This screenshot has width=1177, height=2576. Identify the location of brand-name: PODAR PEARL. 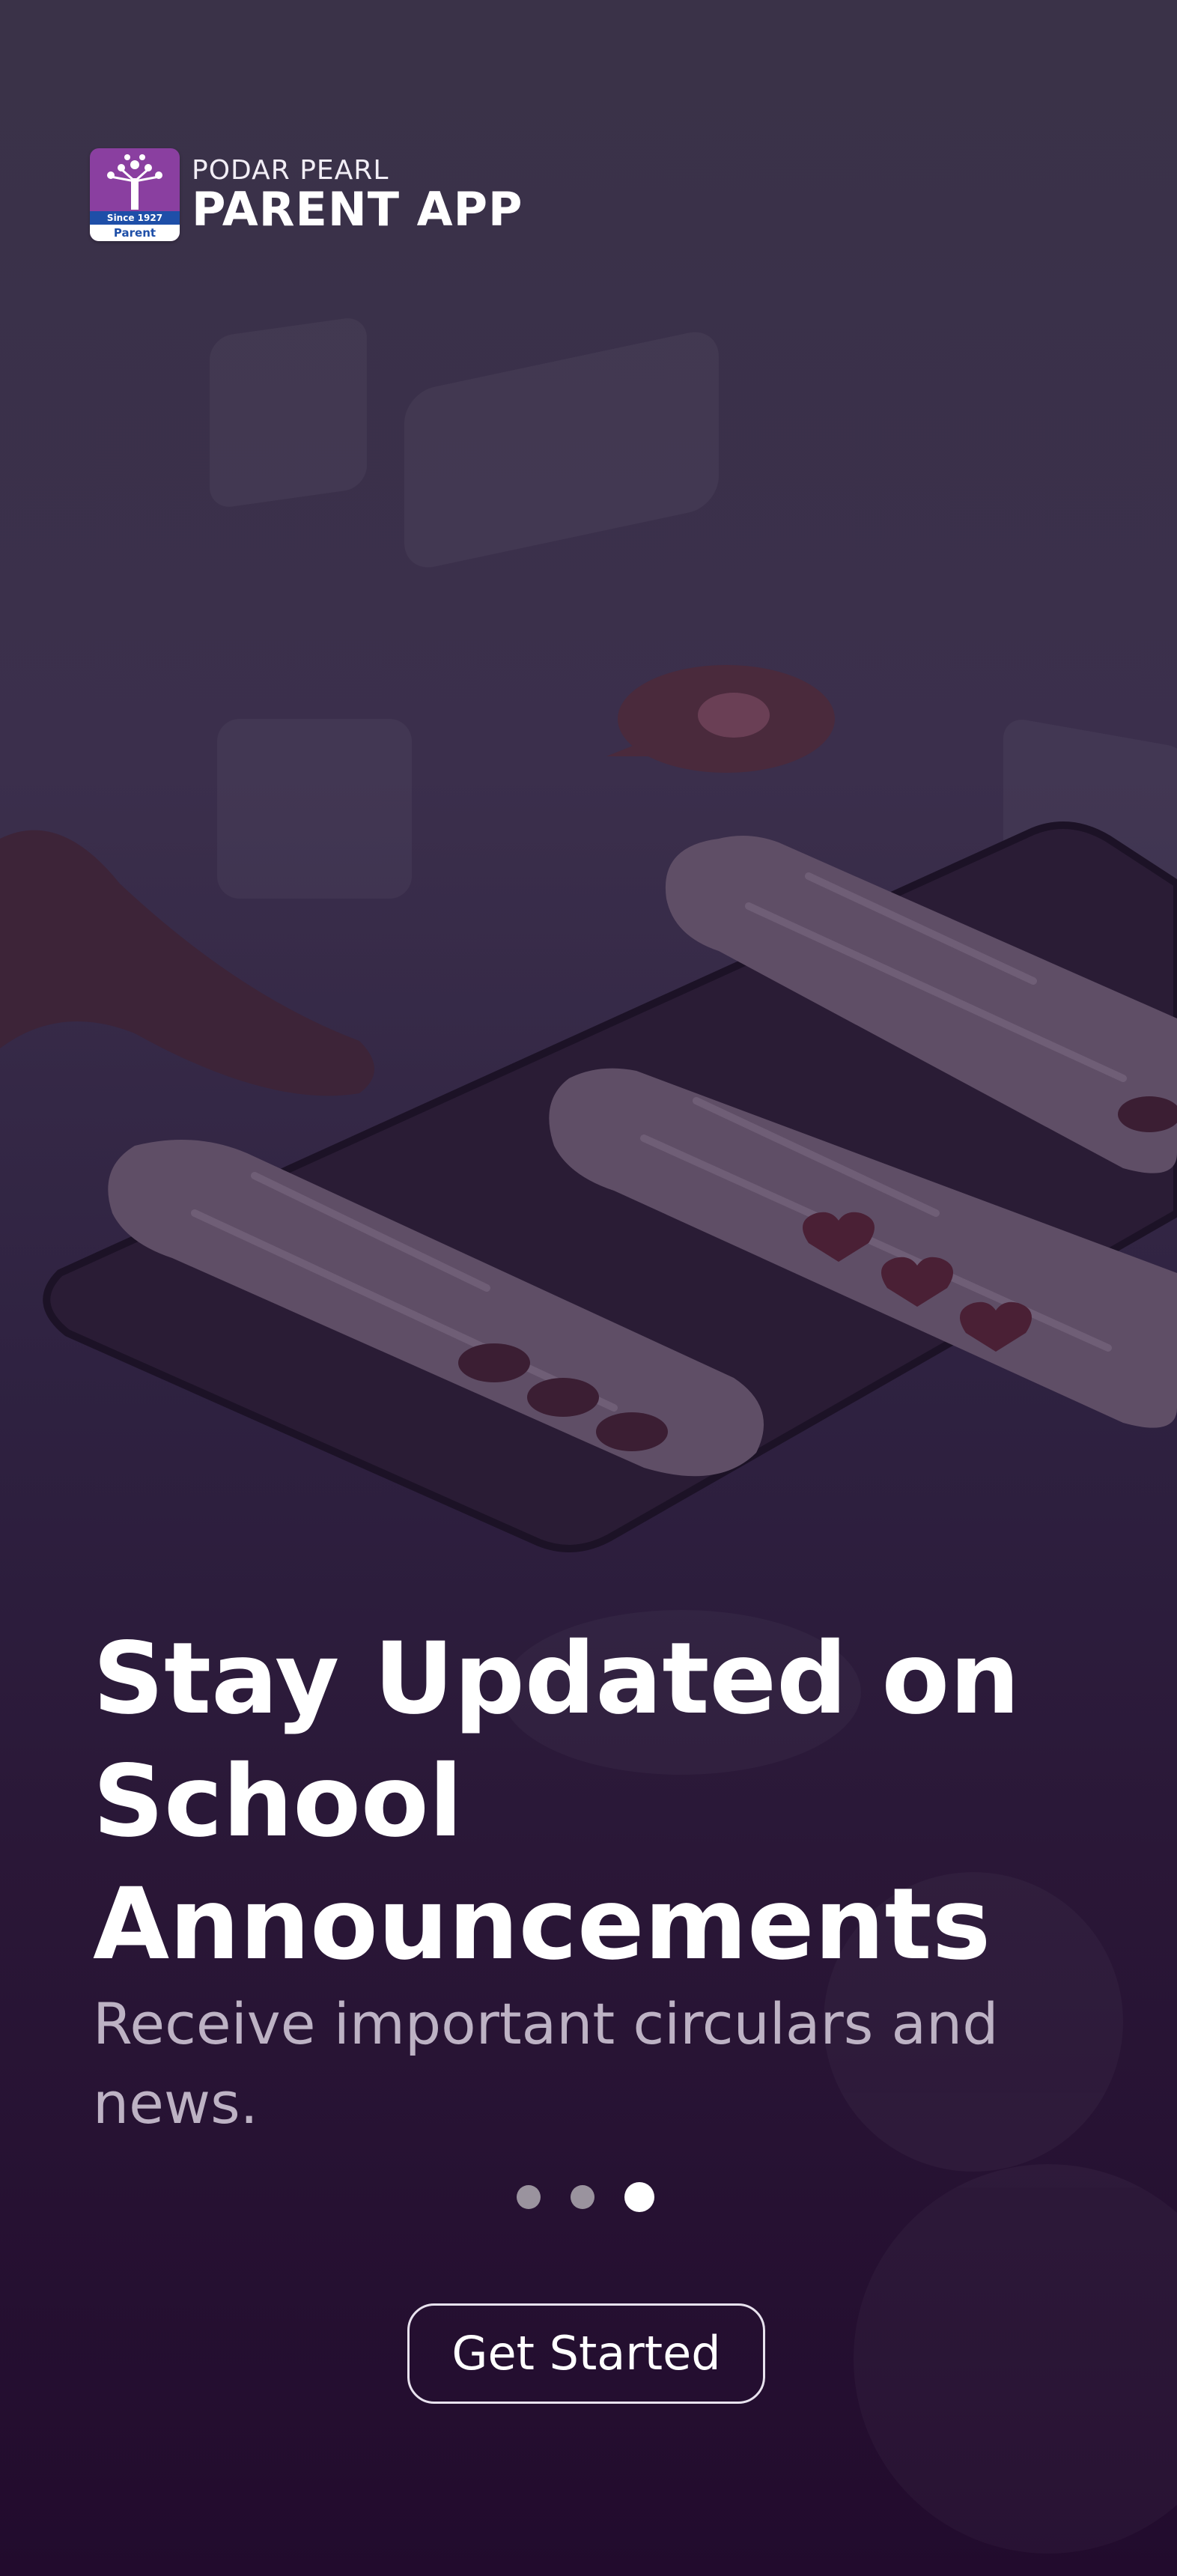
(290, 170).